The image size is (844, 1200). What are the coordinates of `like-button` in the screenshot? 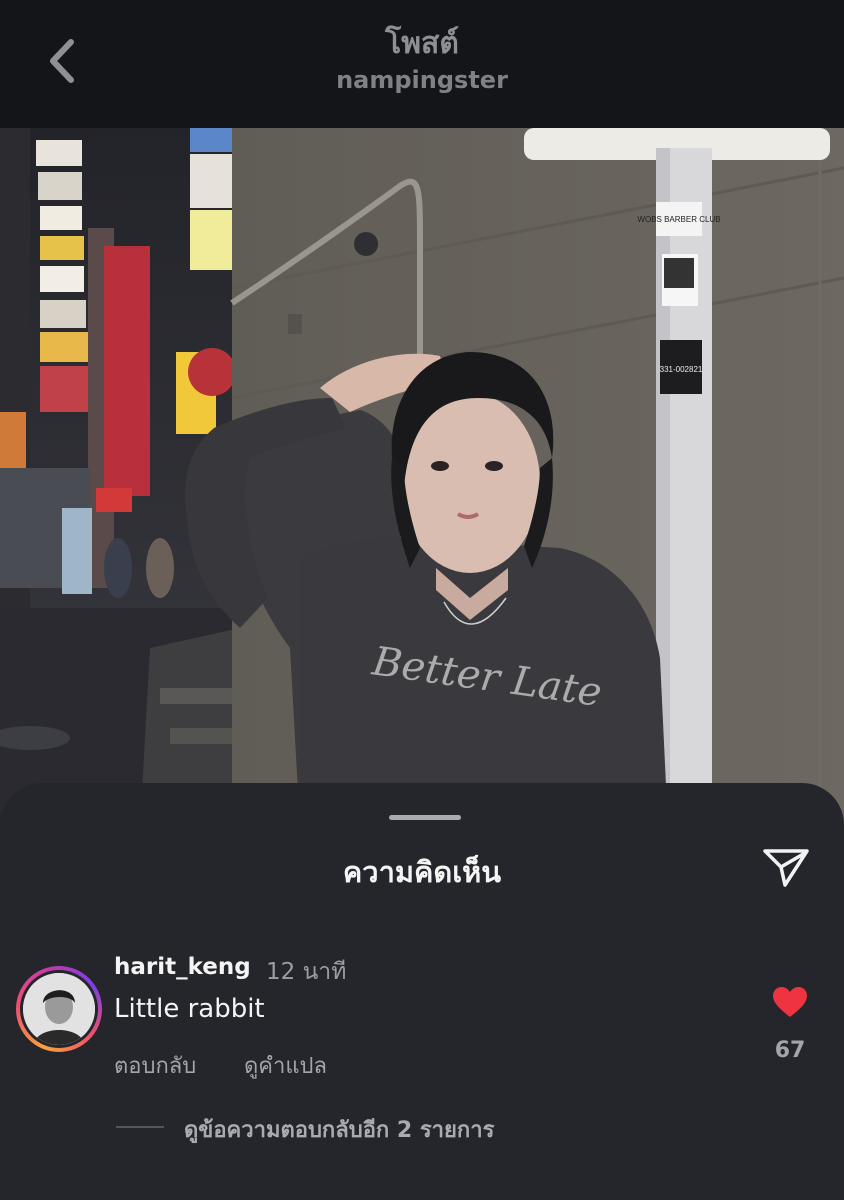 It's located at (790, 1002).